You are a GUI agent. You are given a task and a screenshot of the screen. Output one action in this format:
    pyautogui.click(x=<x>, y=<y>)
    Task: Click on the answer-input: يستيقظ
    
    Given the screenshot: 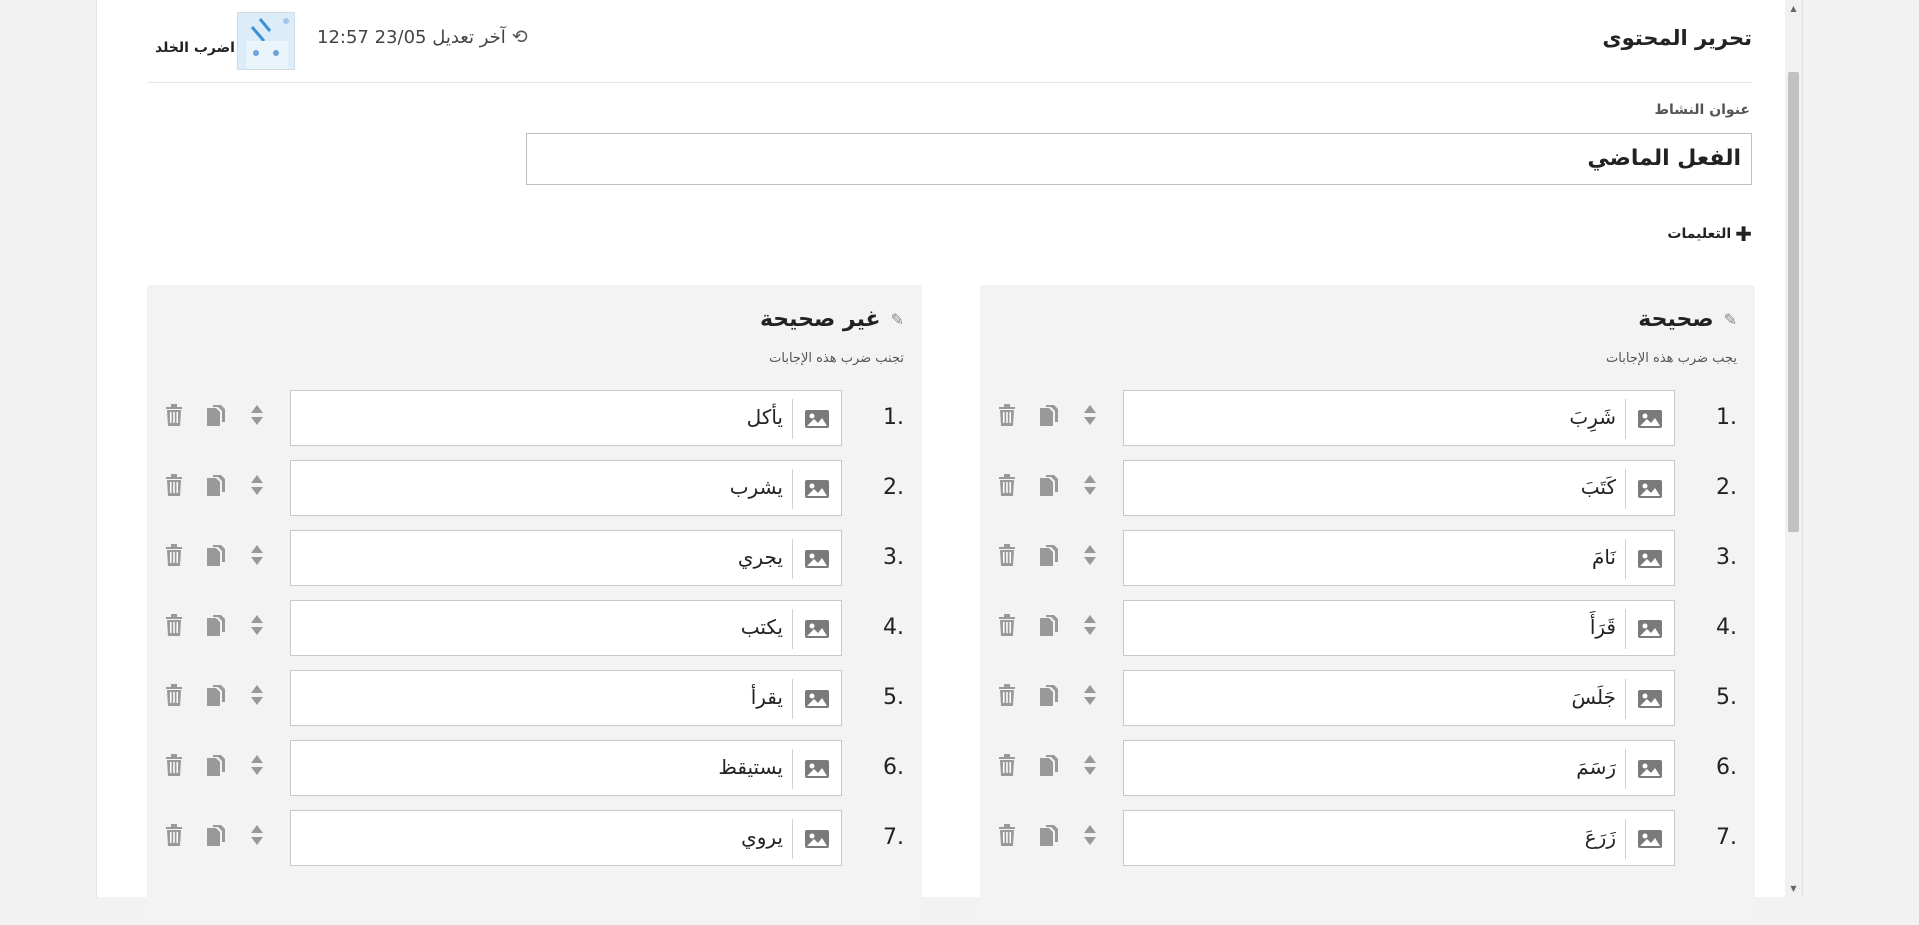 What is the action you would take?
    pyautogui.click(x=566, y=768)
    